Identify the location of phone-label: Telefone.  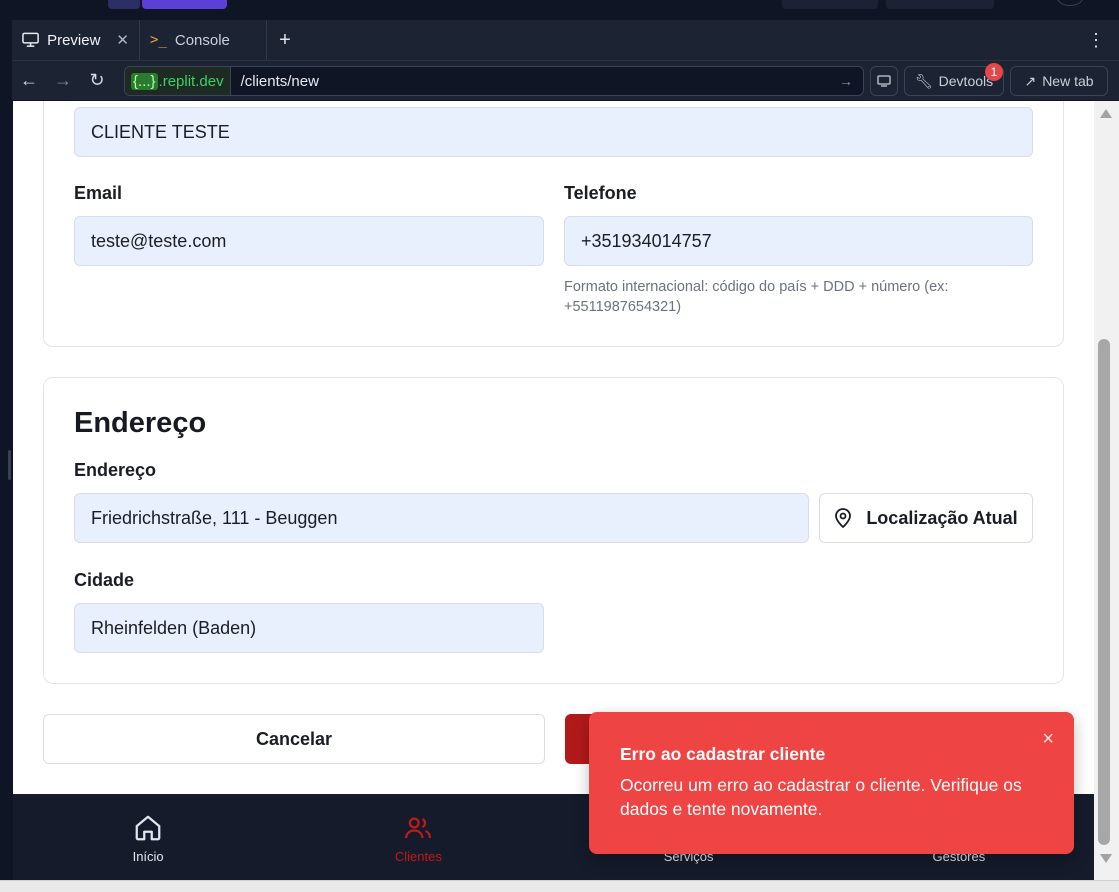
(600, 193).